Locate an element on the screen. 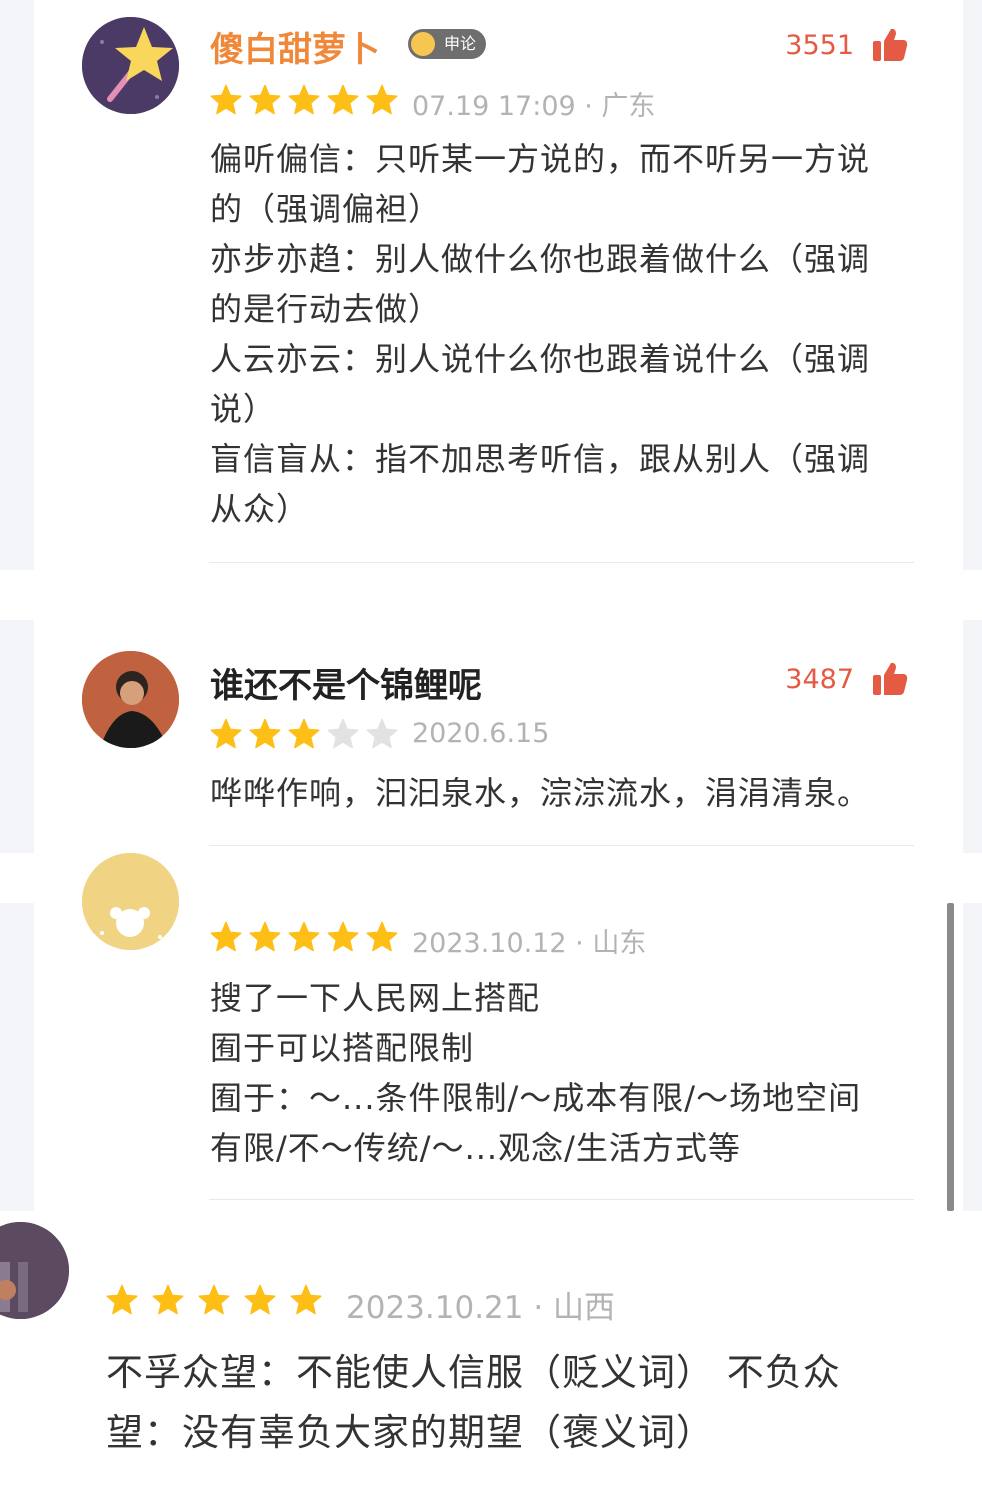  comment-text-line: 盲信盲从：指不加思考听信，跟从别人（强调 is located at coordinates (540, 459).